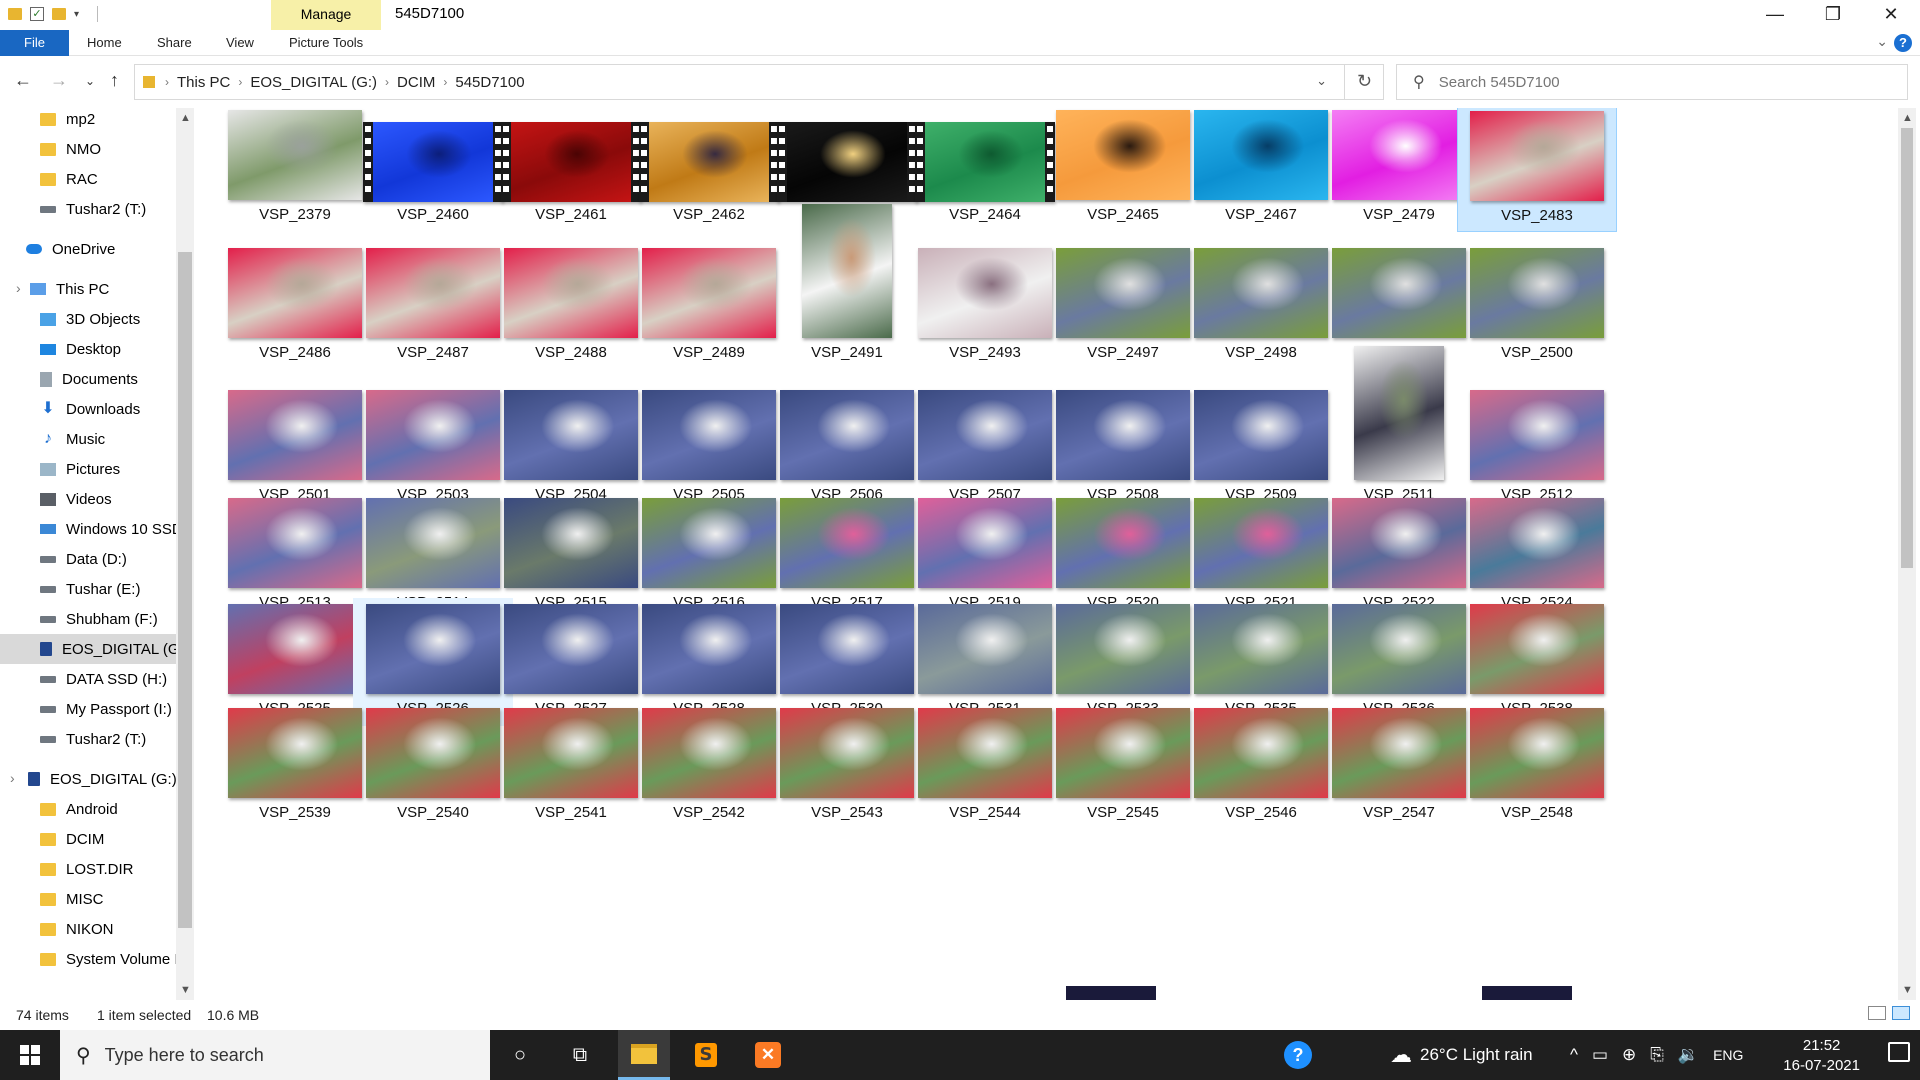 Image resolution: width=1920 pixels, height=1080 pixels. What do you see at coordinates (88, 379) in the screenshot?
I see `nav-item: Documents` at bounding box center [88, 379].